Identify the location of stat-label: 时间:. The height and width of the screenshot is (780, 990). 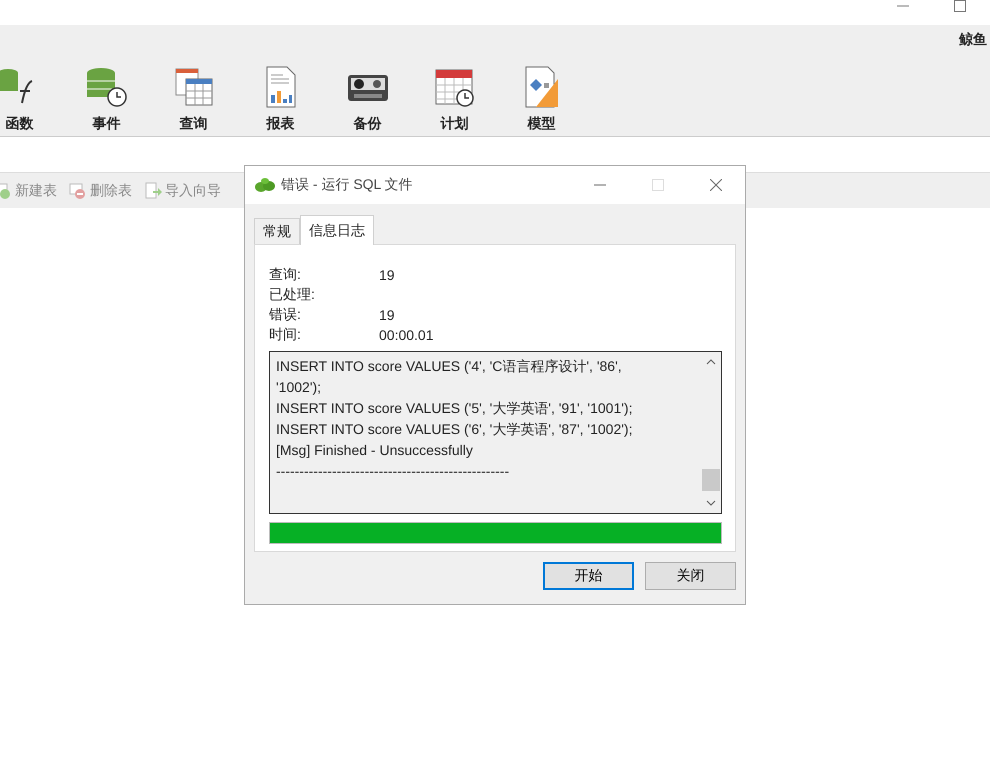
(285, 335).